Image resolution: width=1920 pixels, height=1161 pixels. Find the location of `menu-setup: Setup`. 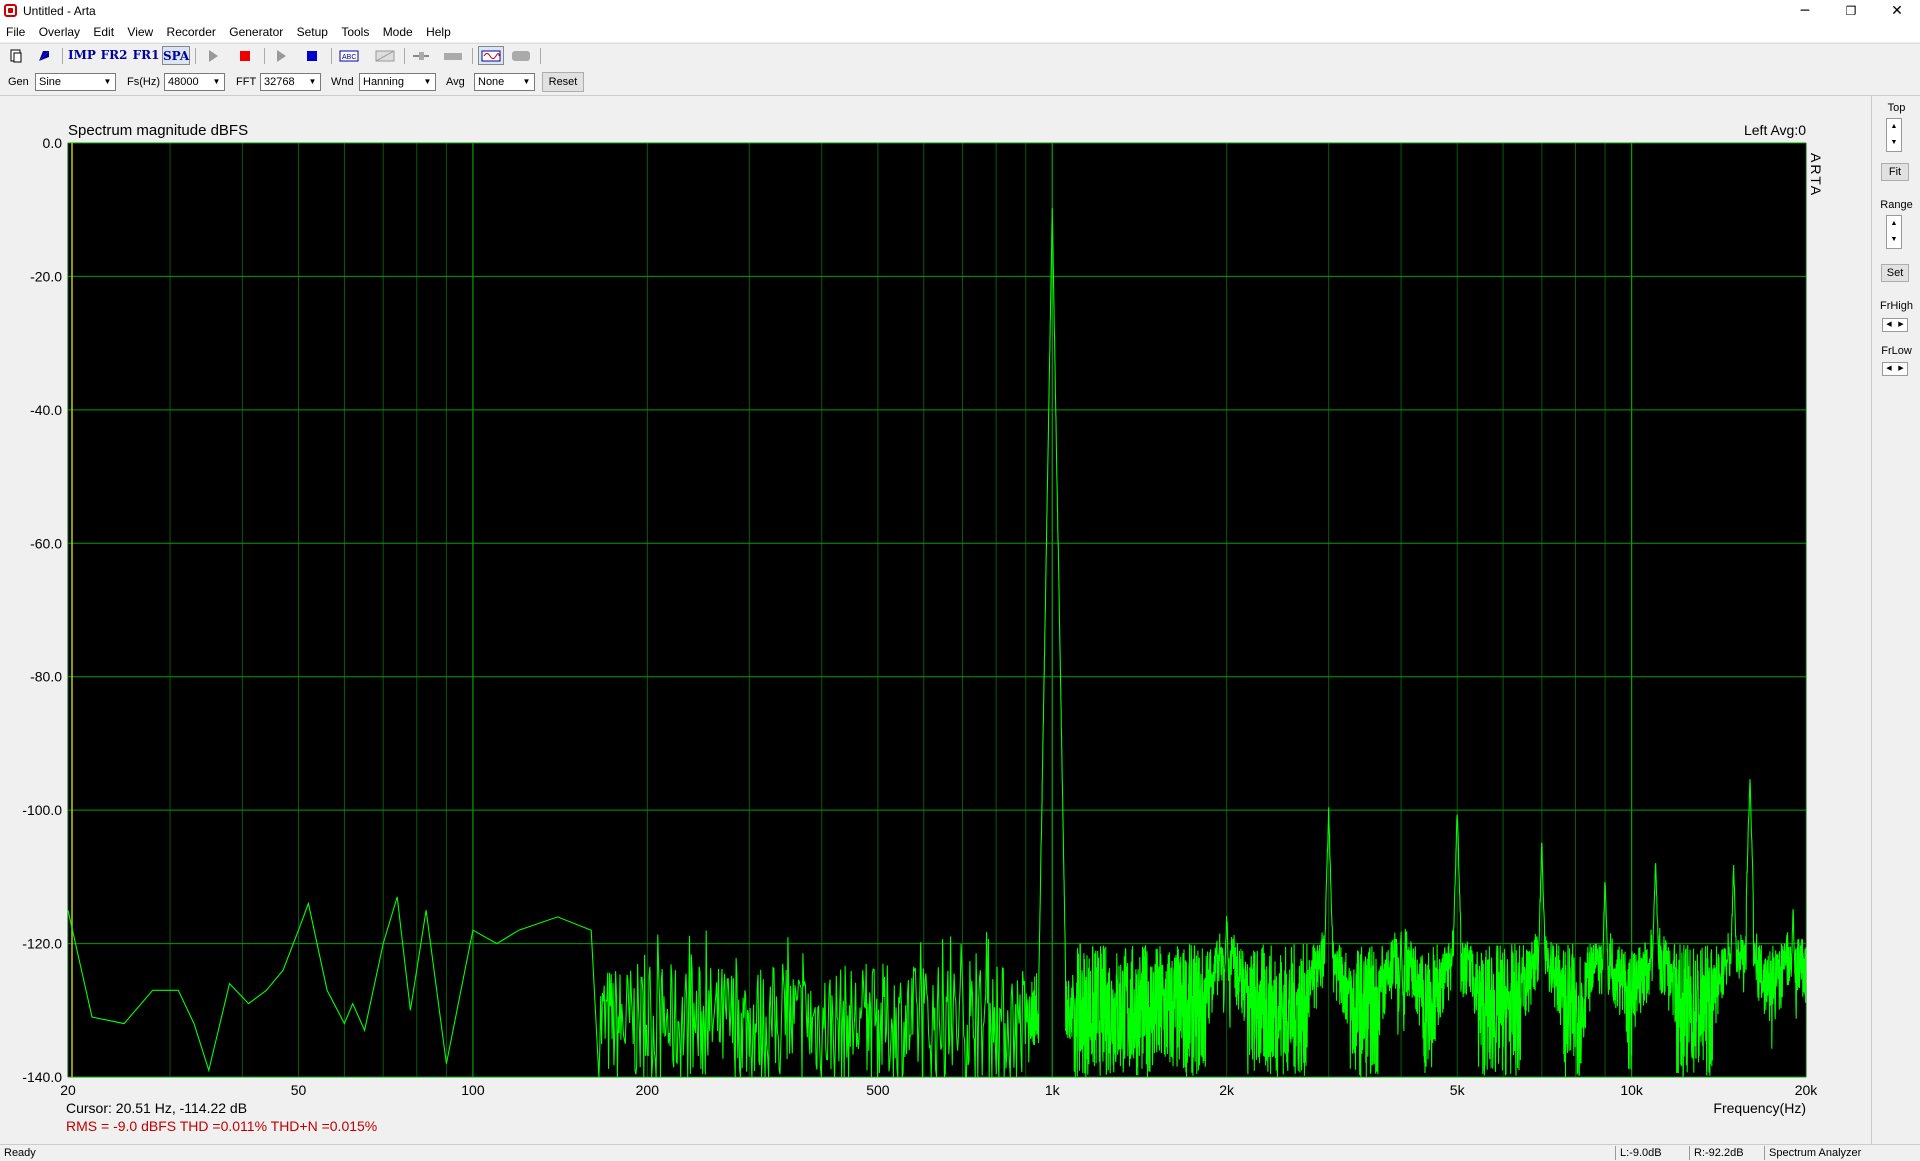

menu-setup: Setup is located at coordinates (312, 32).